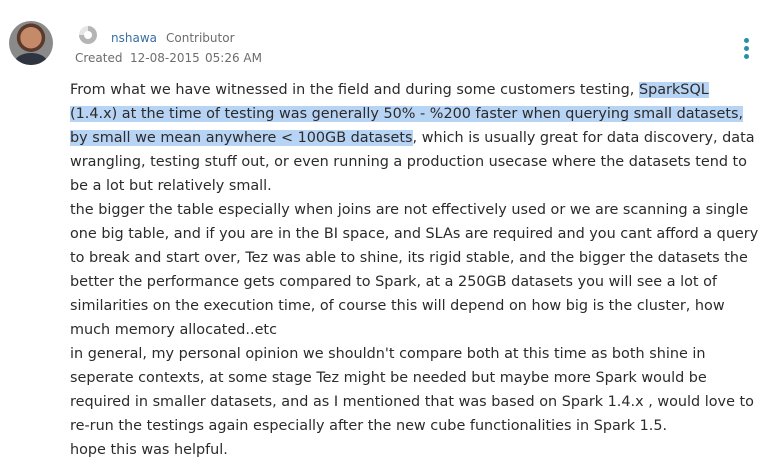 The image size is (780, 475). I want to click on kebab-menu-icon, so click(747, 49).